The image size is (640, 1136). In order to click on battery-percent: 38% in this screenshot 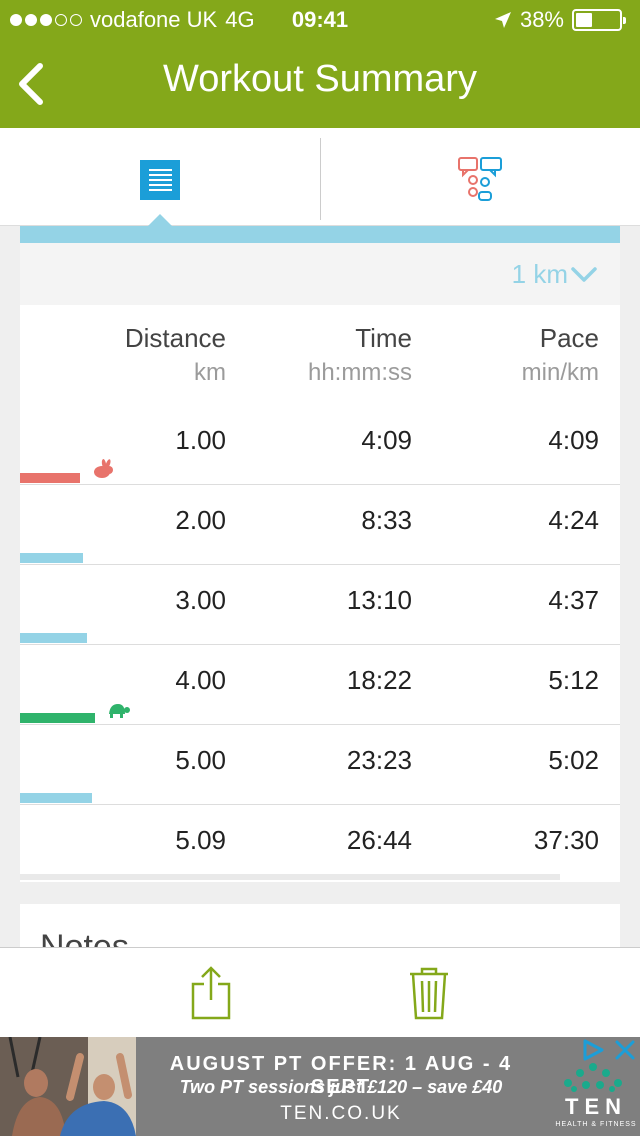, I will do `click(541, 19)`.